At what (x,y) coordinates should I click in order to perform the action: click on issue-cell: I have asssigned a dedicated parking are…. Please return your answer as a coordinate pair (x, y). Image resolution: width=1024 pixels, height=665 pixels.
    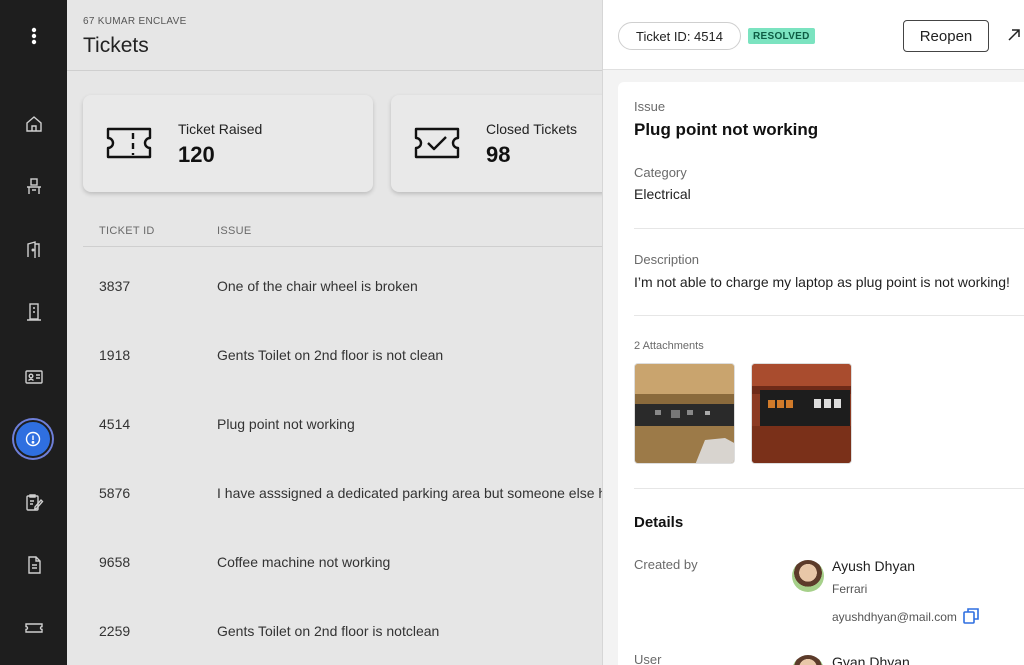
    Looking at the image, I should click on (409, 493).